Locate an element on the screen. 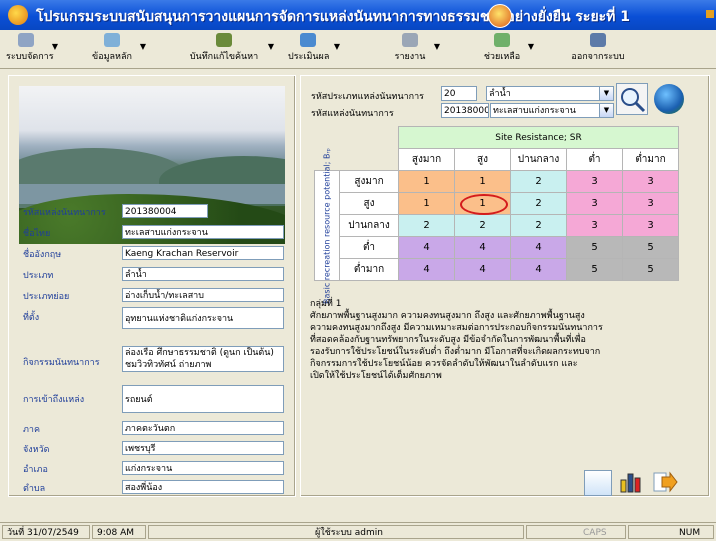 The height and width of the screenshot is (541, 716). province-field: เพชรบุรี is located at coordinates (203, 448).